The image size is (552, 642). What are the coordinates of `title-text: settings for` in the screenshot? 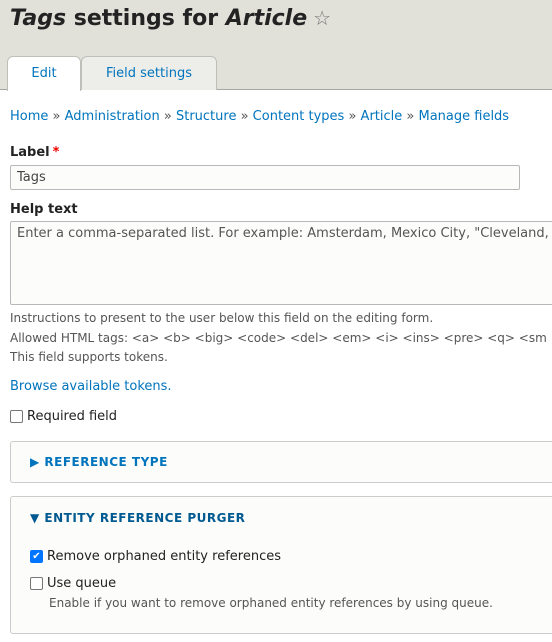 It's located at (146, 18).